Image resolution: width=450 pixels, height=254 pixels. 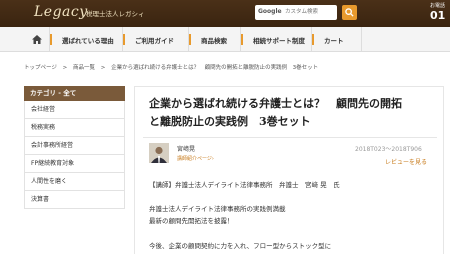 What do you see at coordinates (217, 209) in the screenshot?
I see `product-description-line: 弁護士法人デイライト法律事務所の実践例満載` at bounding box center [217, 209].